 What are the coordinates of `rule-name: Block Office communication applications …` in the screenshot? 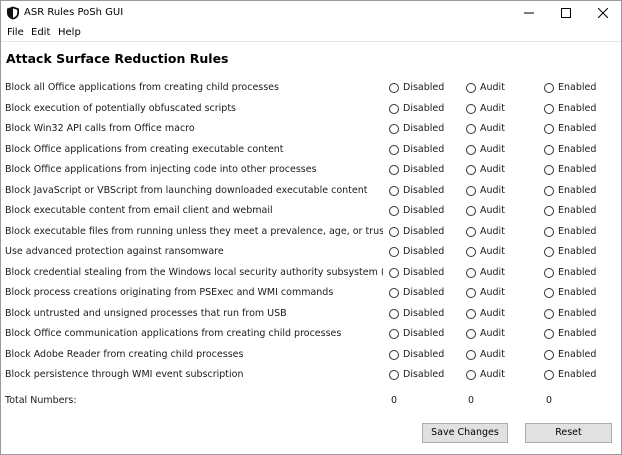 It's located at (173, 333).